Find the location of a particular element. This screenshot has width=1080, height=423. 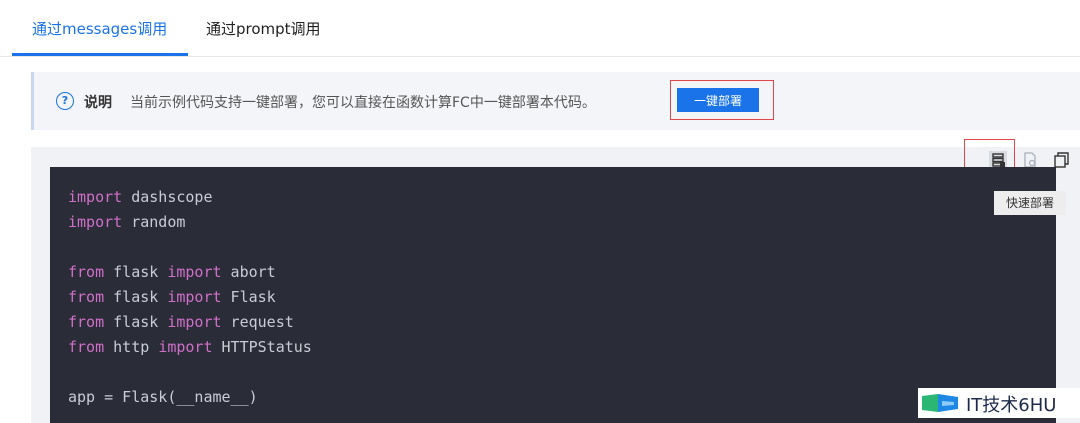

notice-text: 当前示例代码支持一键部署，您可以直接在函数计算FC中一键部署本代码。 is located at coordinates (363, 103).